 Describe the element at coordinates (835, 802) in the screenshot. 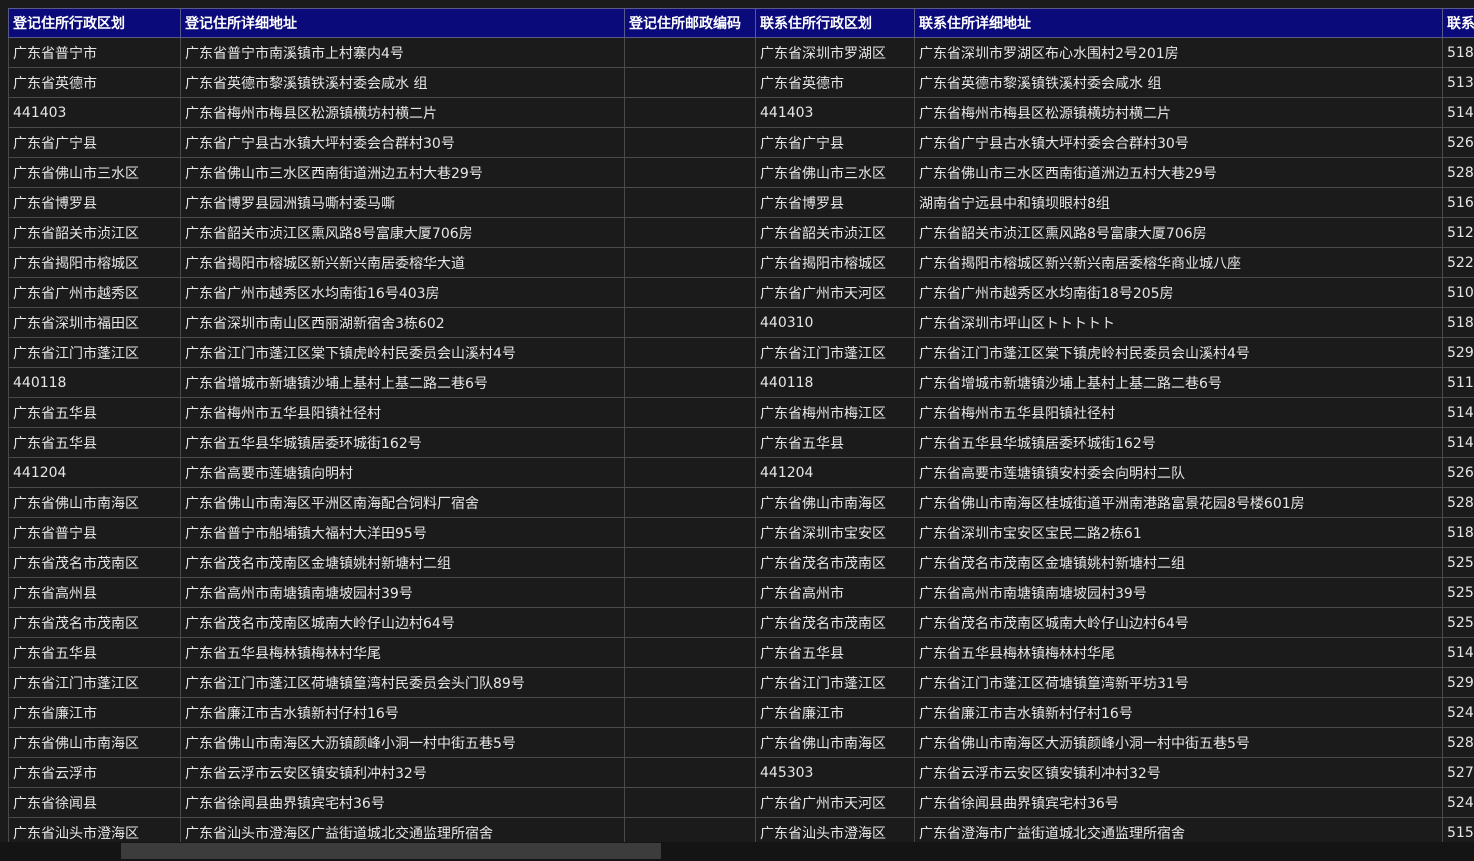

I see `table-cell: 广东省广州市天河区` at that location.